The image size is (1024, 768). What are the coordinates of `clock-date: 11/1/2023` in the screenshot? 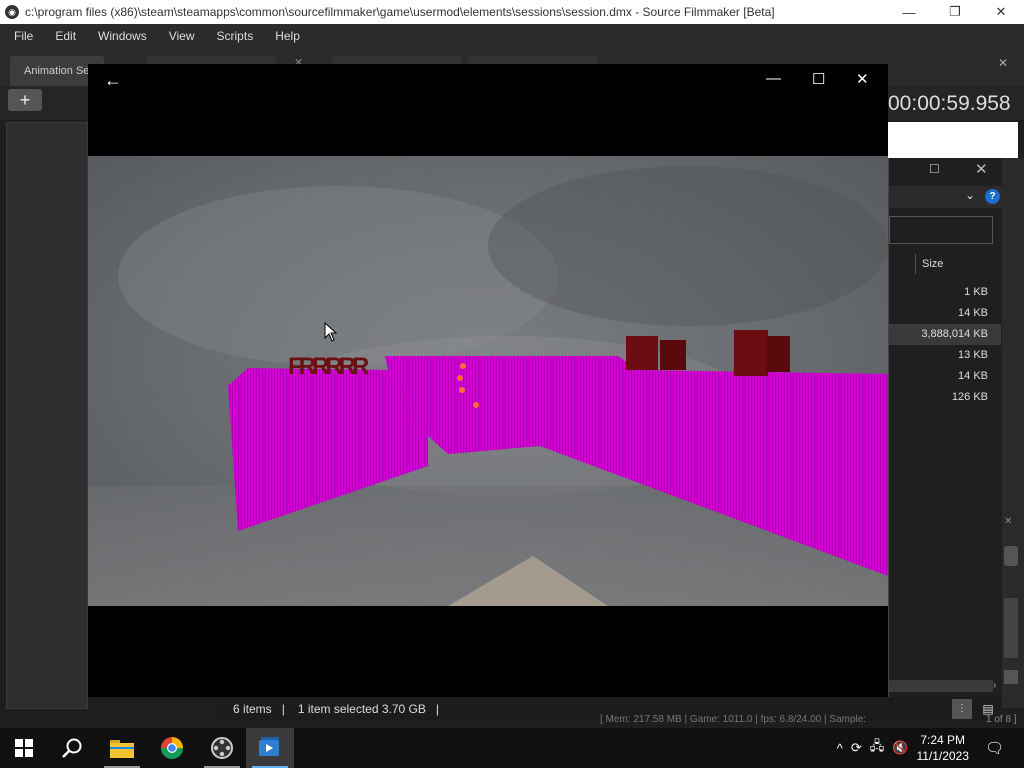 It's located at (942, 756).